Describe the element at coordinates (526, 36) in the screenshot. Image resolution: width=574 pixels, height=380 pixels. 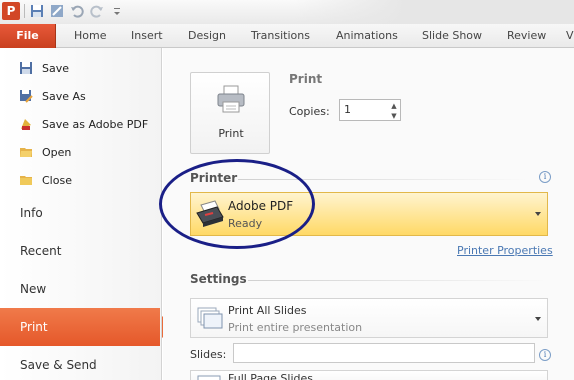
I see `tab-review: Review` at that location.